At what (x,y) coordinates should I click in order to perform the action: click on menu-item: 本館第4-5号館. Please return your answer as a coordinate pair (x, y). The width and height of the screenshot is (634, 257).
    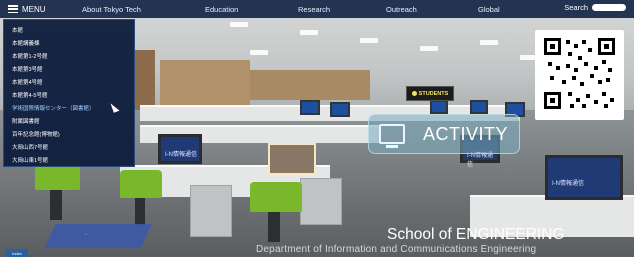
    Looking at the image, I should click on (29, 95).